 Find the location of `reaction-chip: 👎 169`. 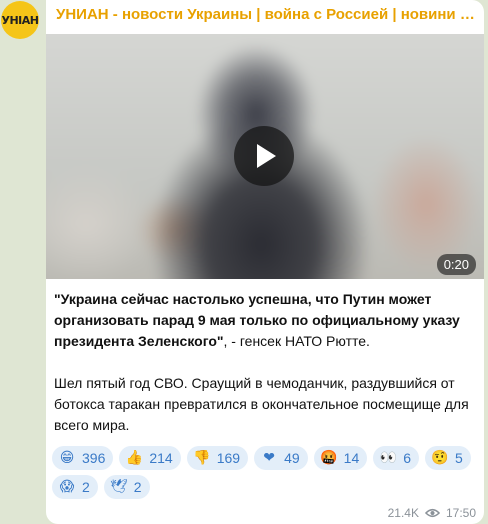

reaction-chip: 👎 169 is located at coordinates (217, 458).